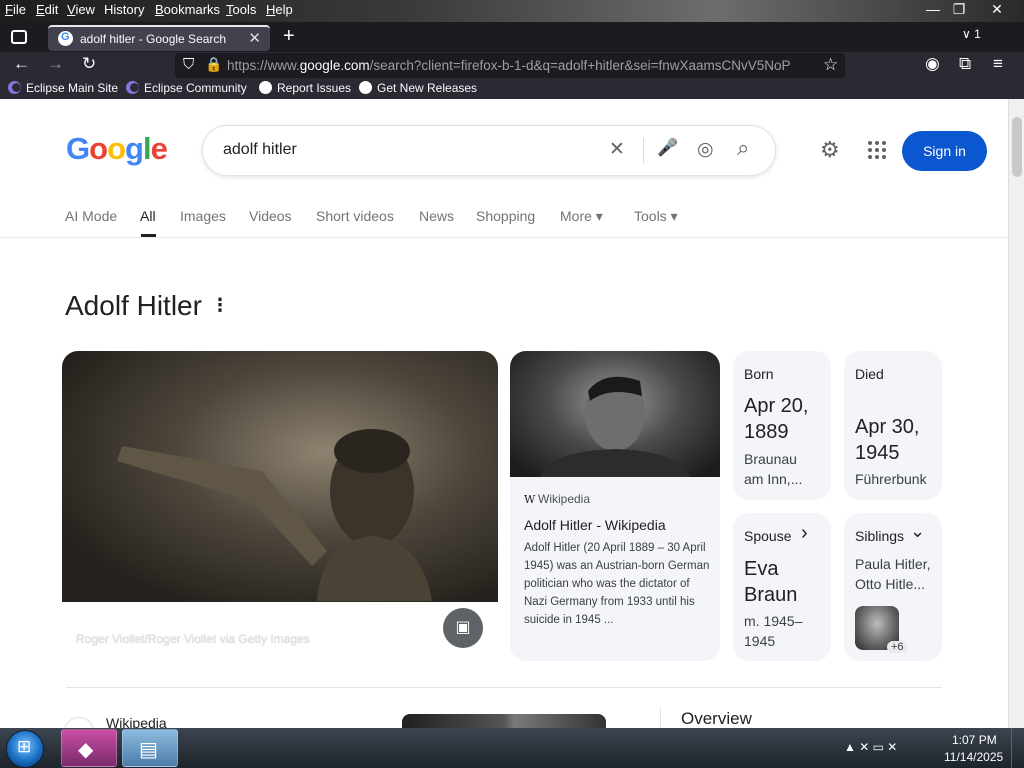 The image size is (1024, 768). Describe the element at coordinates (117, 149) in the screenshot. I see `google-logo: Google` at that location.